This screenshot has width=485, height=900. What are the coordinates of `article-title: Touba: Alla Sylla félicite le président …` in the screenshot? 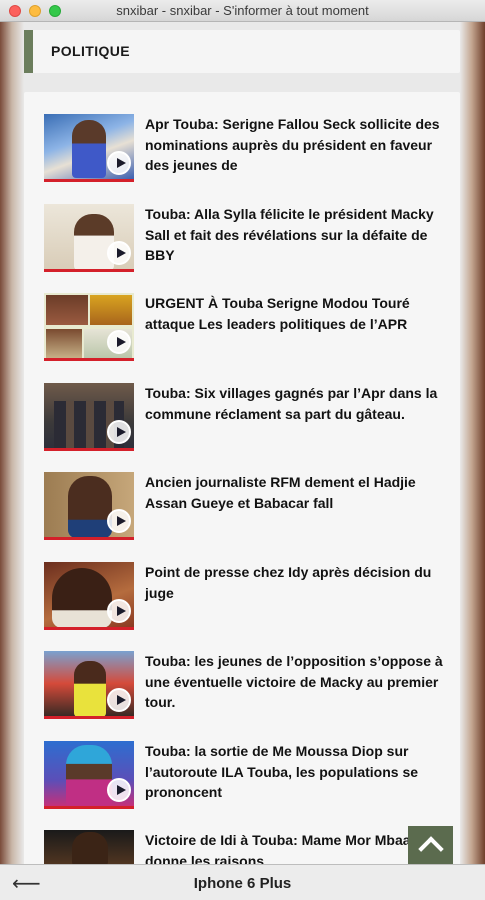 It's located at (295, 235).